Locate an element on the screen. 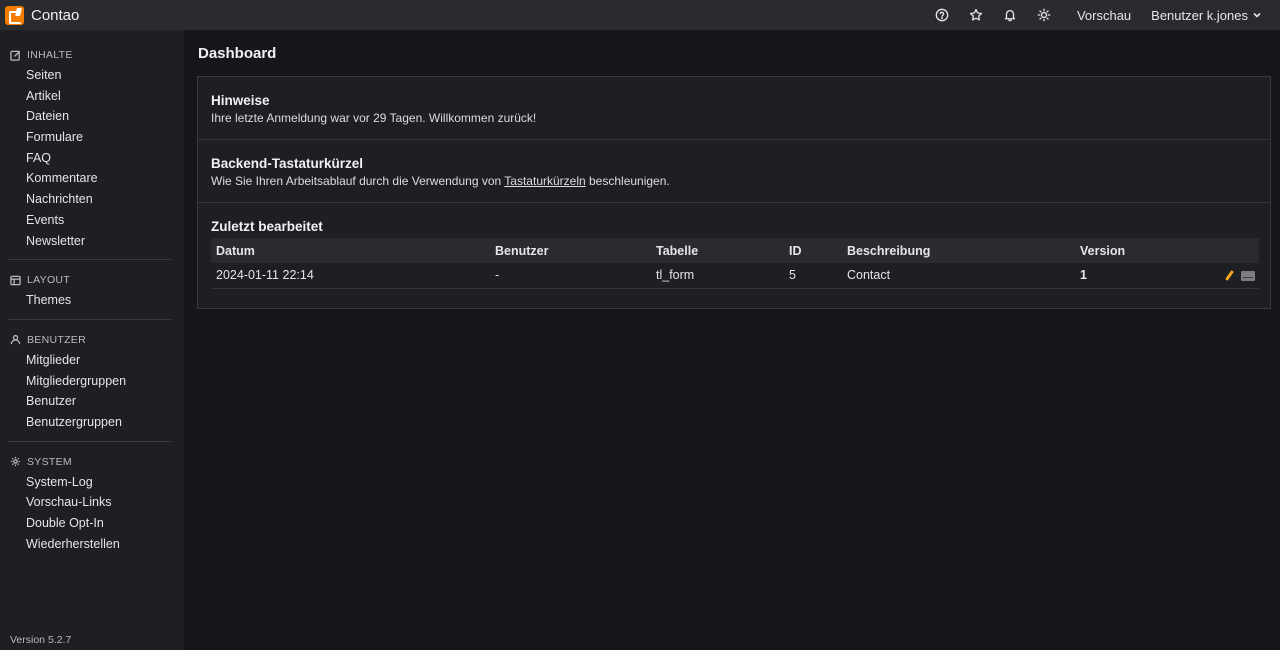  top-bar: Contao Vorschau Benutzer k.jones is located at coordinates (640, 15).